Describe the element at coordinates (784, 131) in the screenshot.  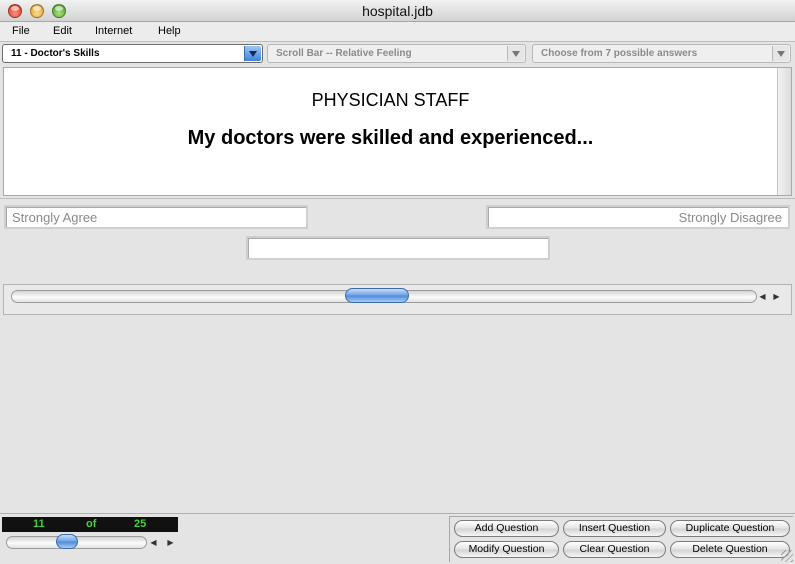
I see `question-scrollbar` at that location.